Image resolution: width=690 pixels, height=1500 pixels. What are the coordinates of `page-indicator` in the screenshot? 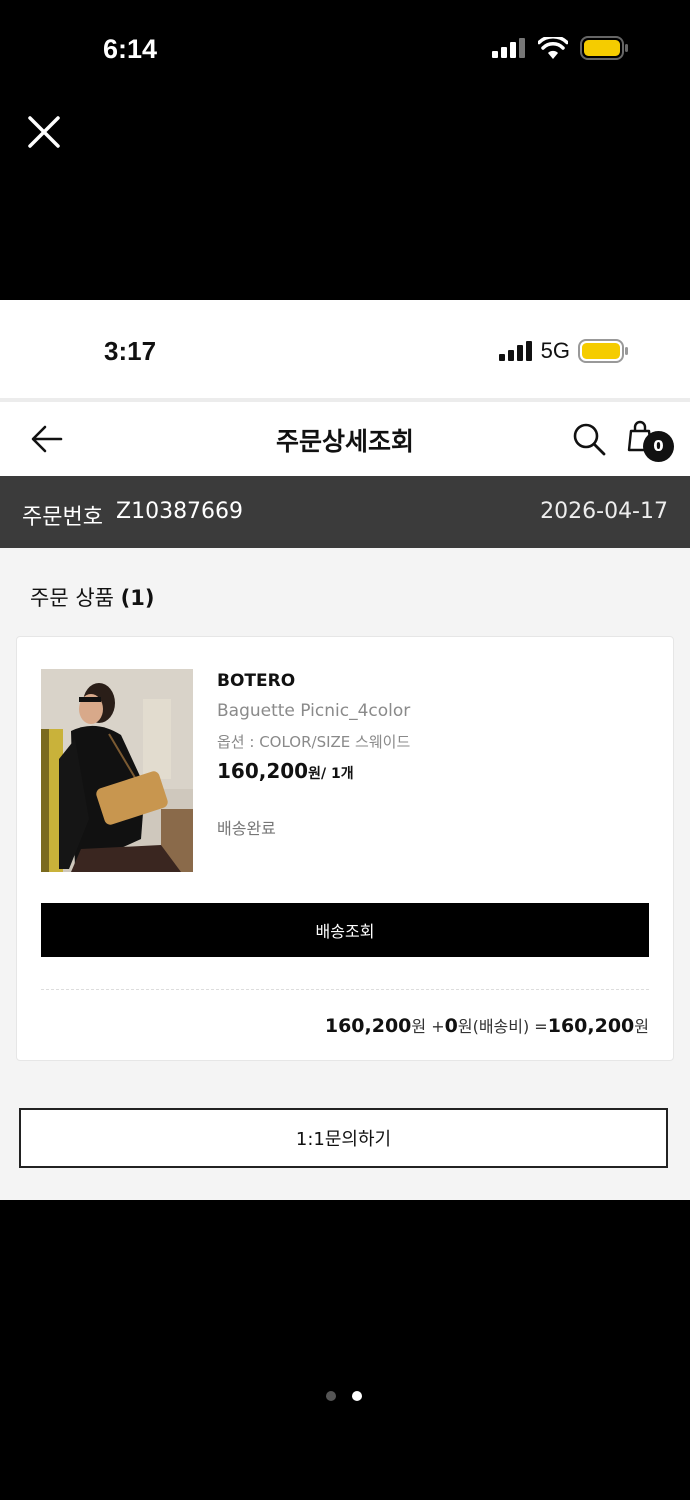 It's located at (344, 1396).